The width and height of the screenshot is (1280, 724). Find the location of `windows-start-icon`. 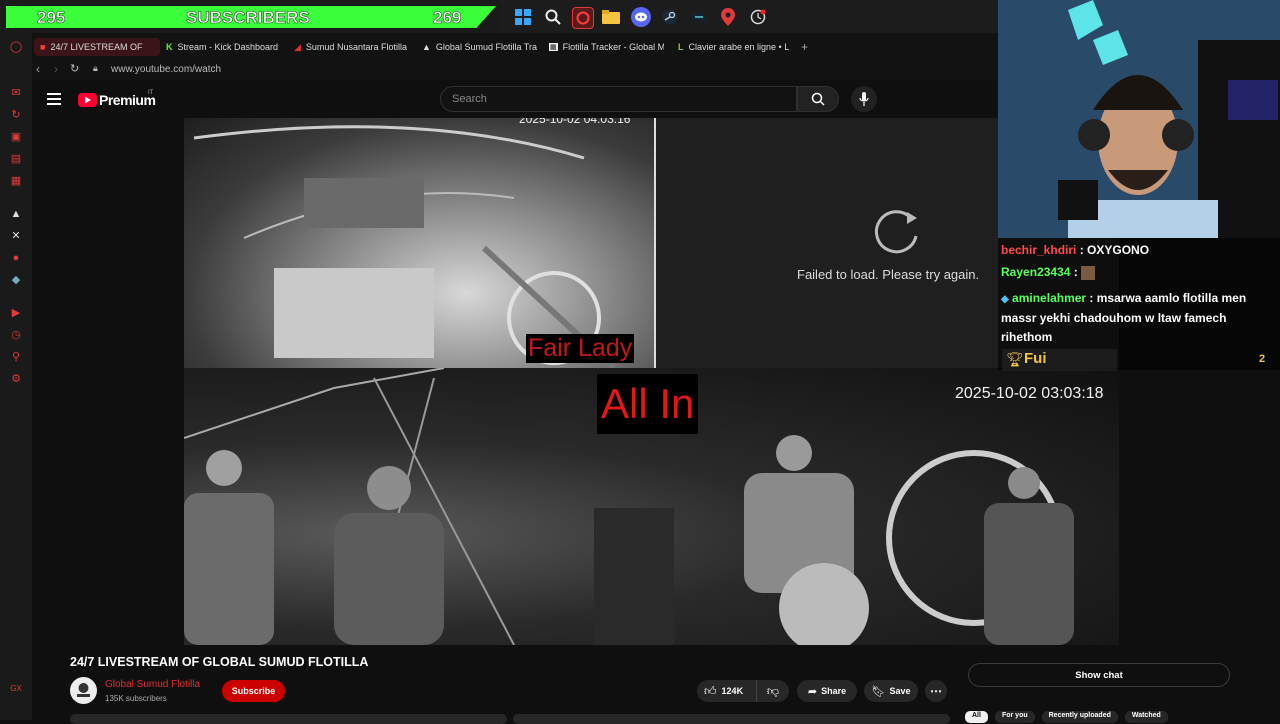

windows-start-icon is located at coordinates (523, 17).